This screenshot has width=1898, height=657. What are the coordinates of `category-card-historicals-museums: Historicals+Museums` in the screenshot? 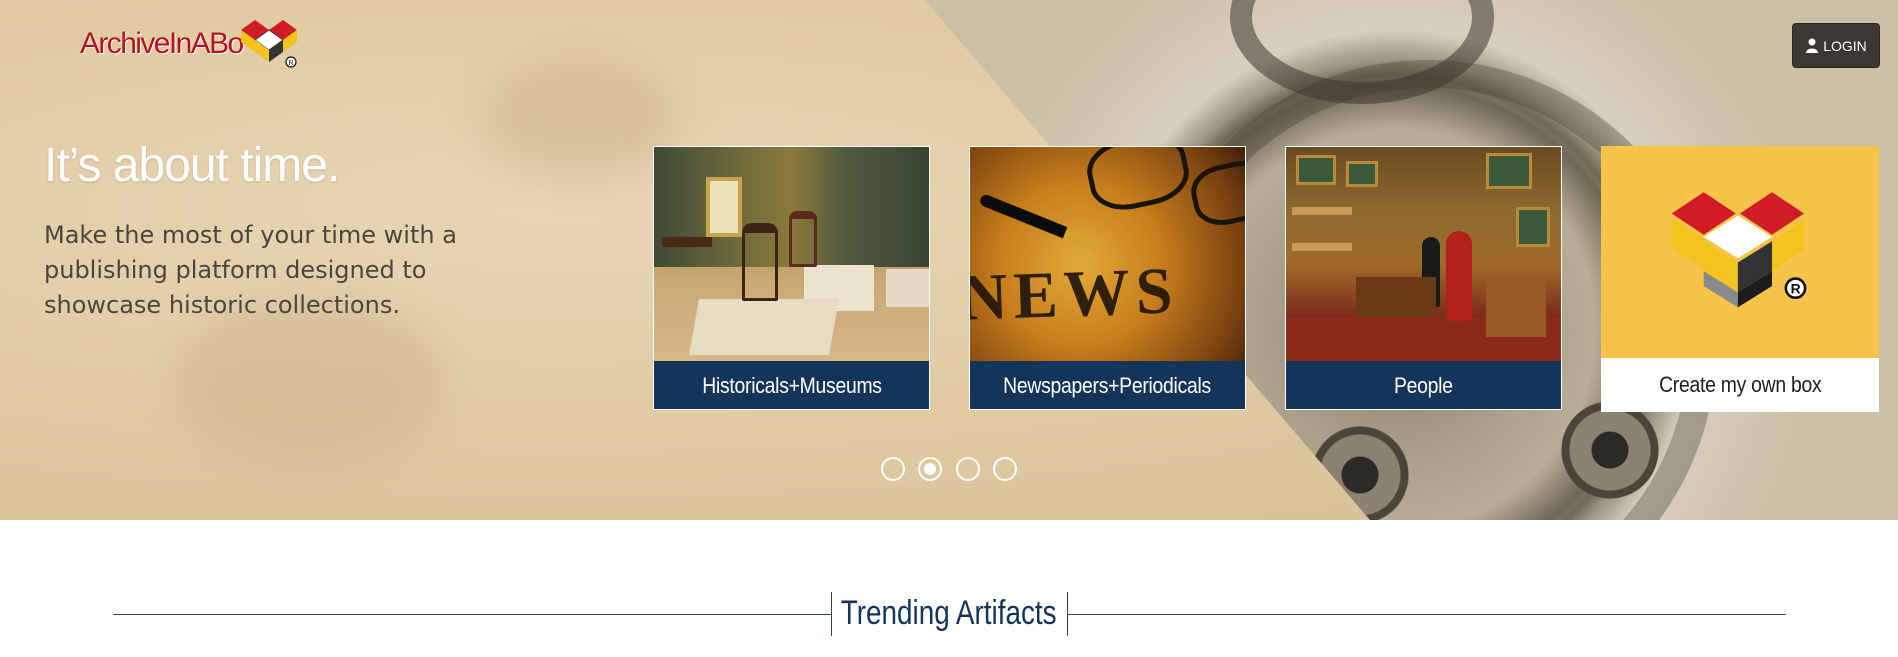 It's located at (791, 278).